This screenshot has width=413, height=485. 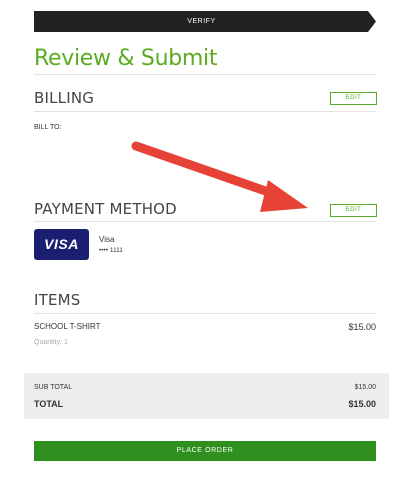 What do you see at coordinates (353, 210) in the screenshot?
I see `payment-edit-button: EDIT` at bounding box center [353, 210].